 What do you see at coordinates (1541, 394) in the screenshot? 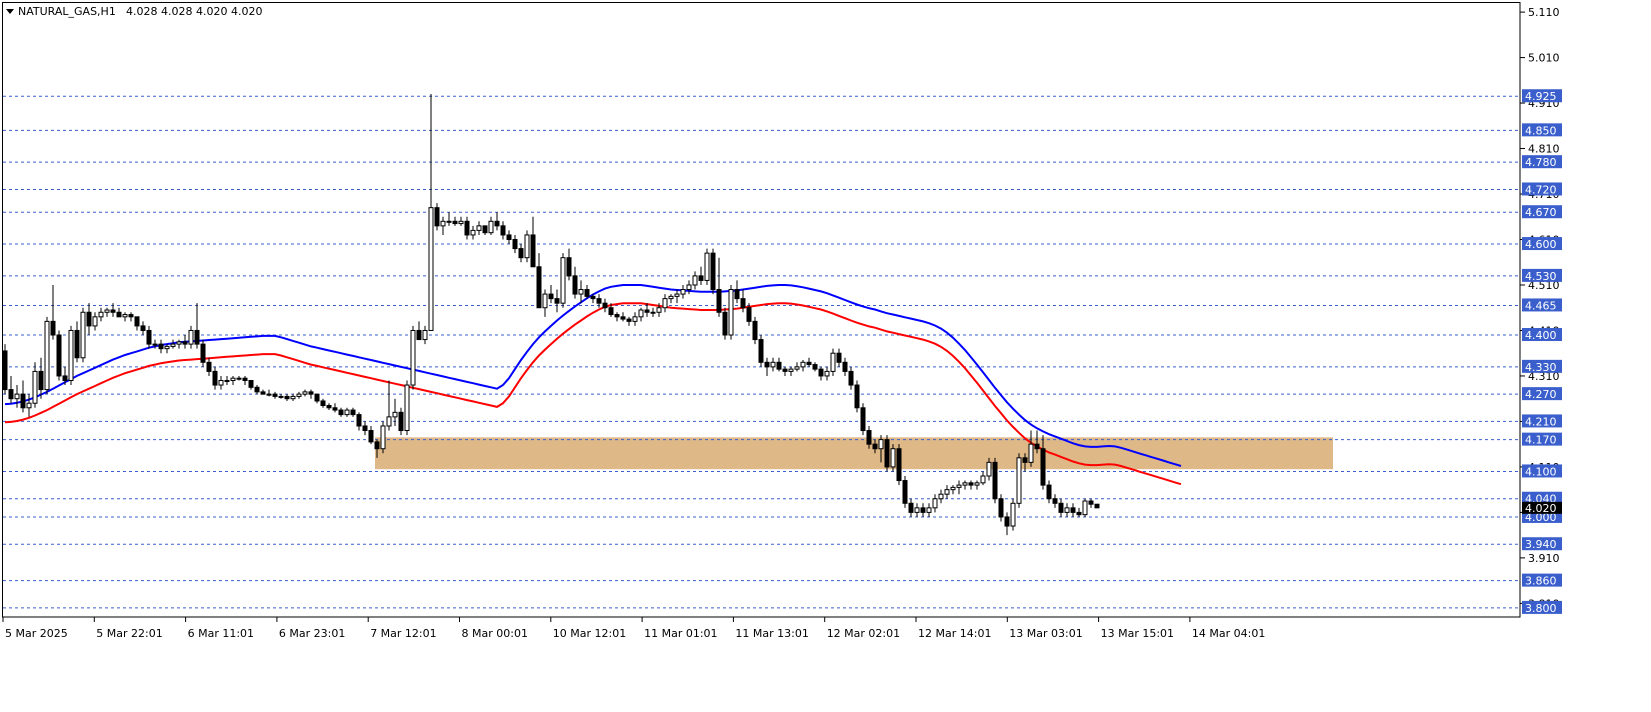
I see `level-price-label: 4.270` at bounding box center [1541, 394].